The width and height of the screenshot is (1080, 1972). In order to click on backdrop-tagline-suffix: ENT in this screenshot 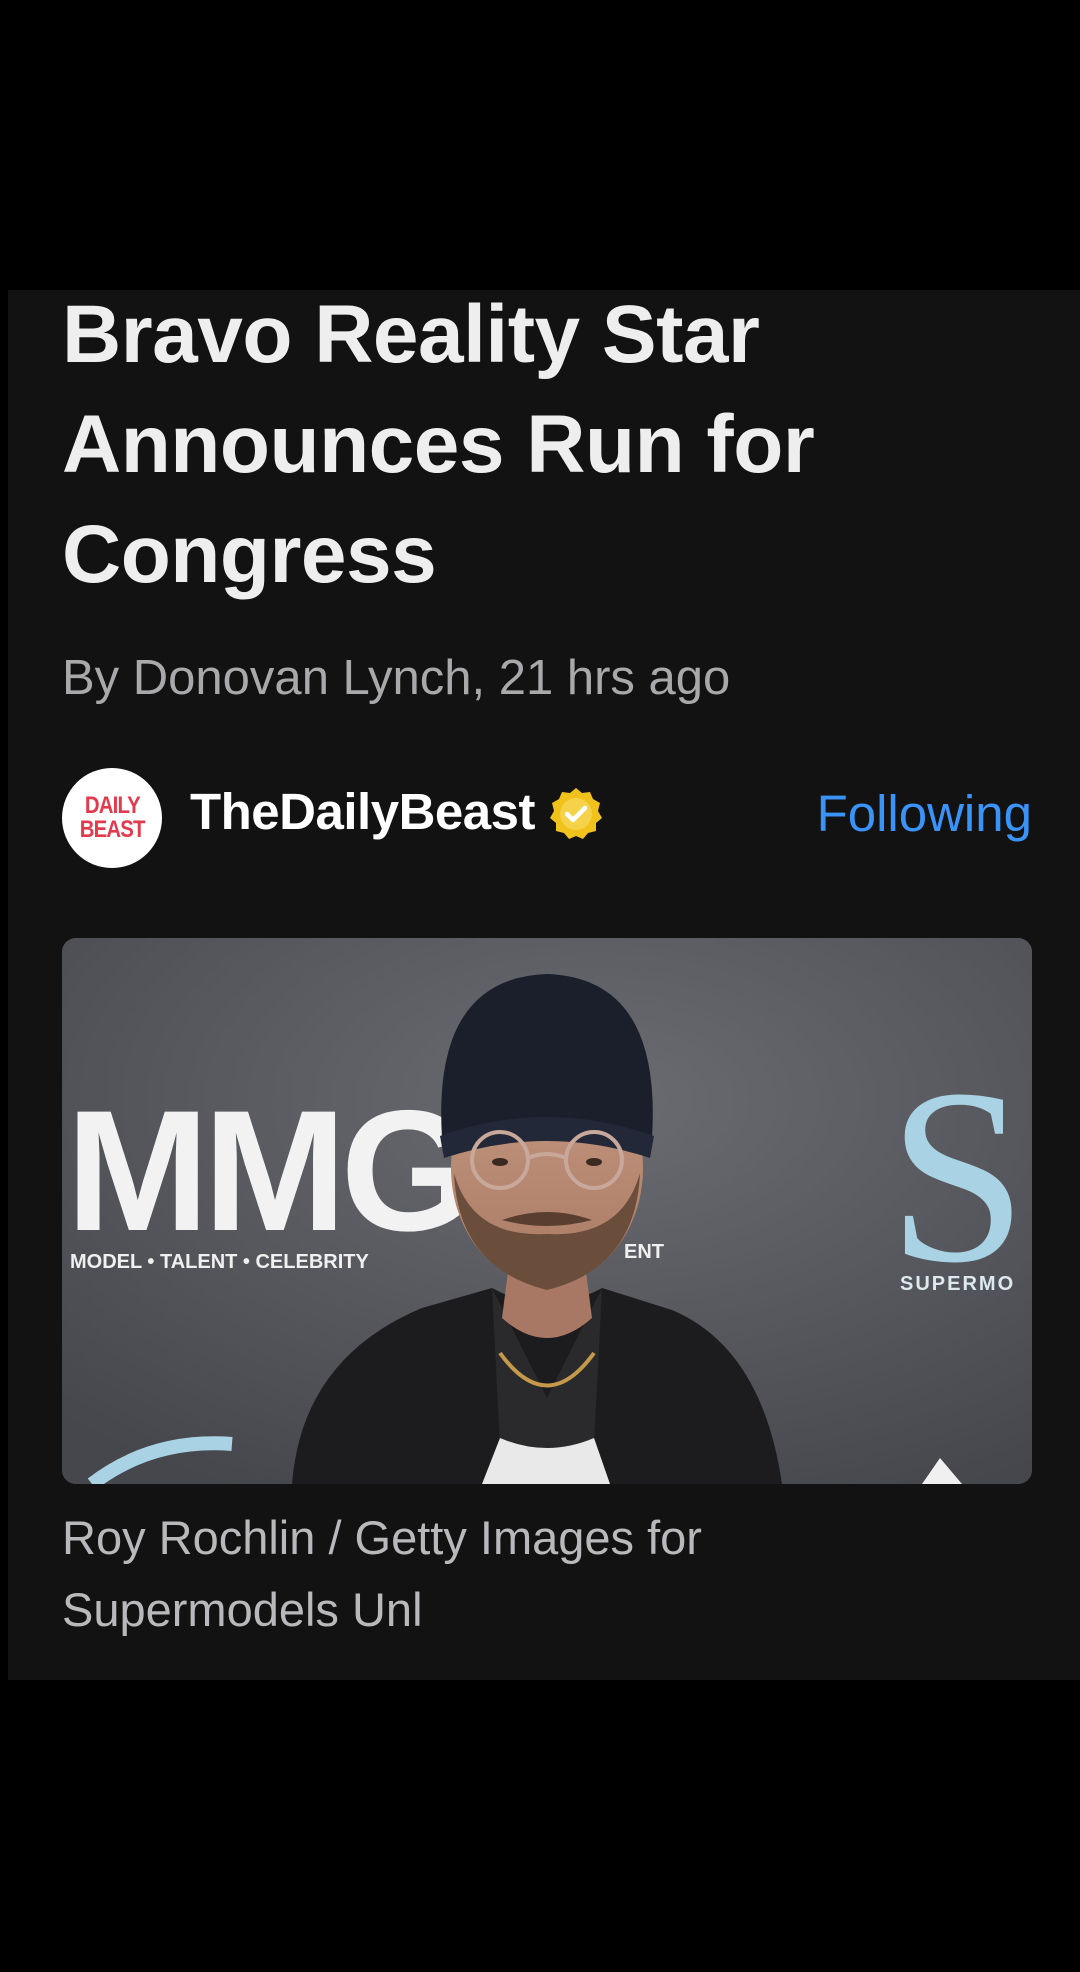, I will do `click(644, 1252)`.